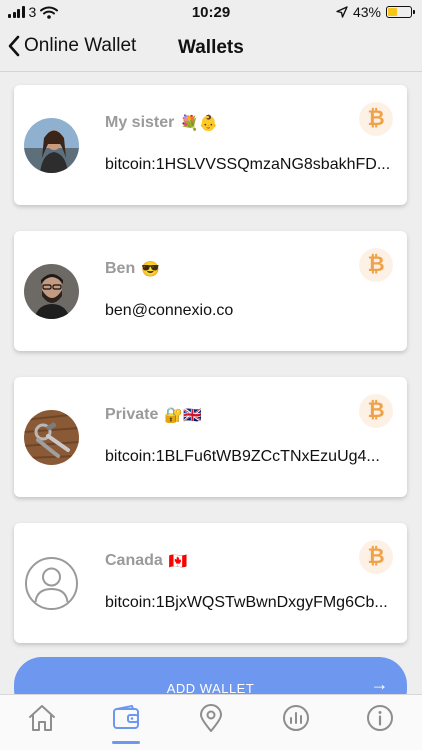 This screenshot has height=750, width=422. What do you see at coordinates (366, 12) in the screenshot?
I see `battery-percent: 43%` at bounding box center [366, 12].